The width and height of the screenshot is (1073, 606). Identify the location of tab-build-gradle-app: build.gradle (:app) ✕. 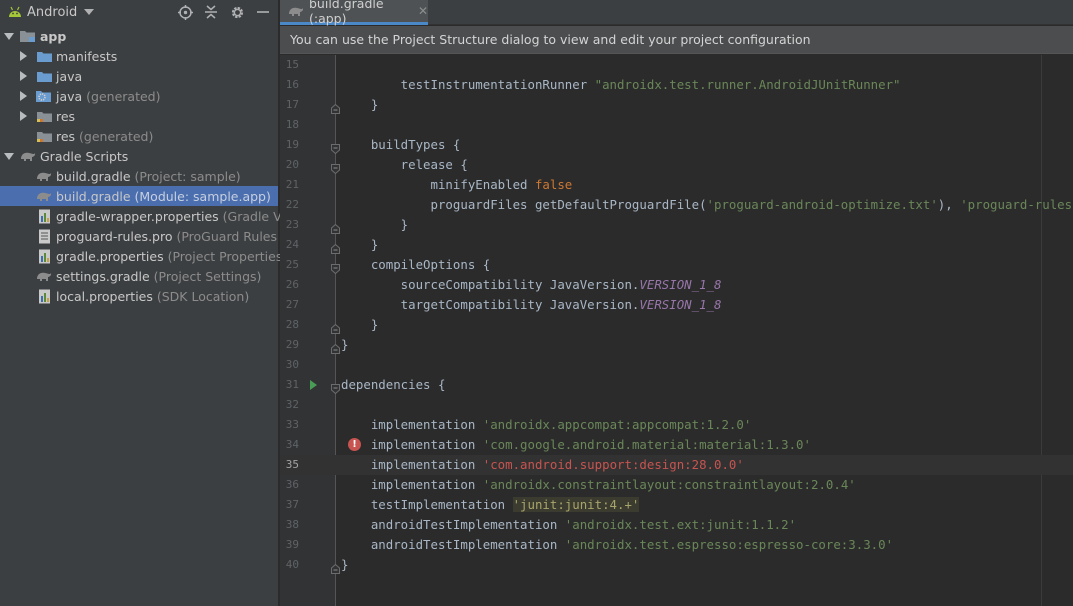
(354, 13).